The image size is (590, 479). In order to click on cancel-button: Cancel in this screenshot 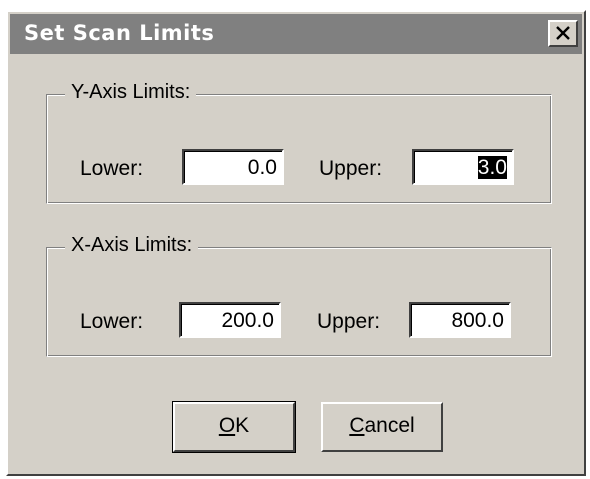, I will do `click(382, 427)`.